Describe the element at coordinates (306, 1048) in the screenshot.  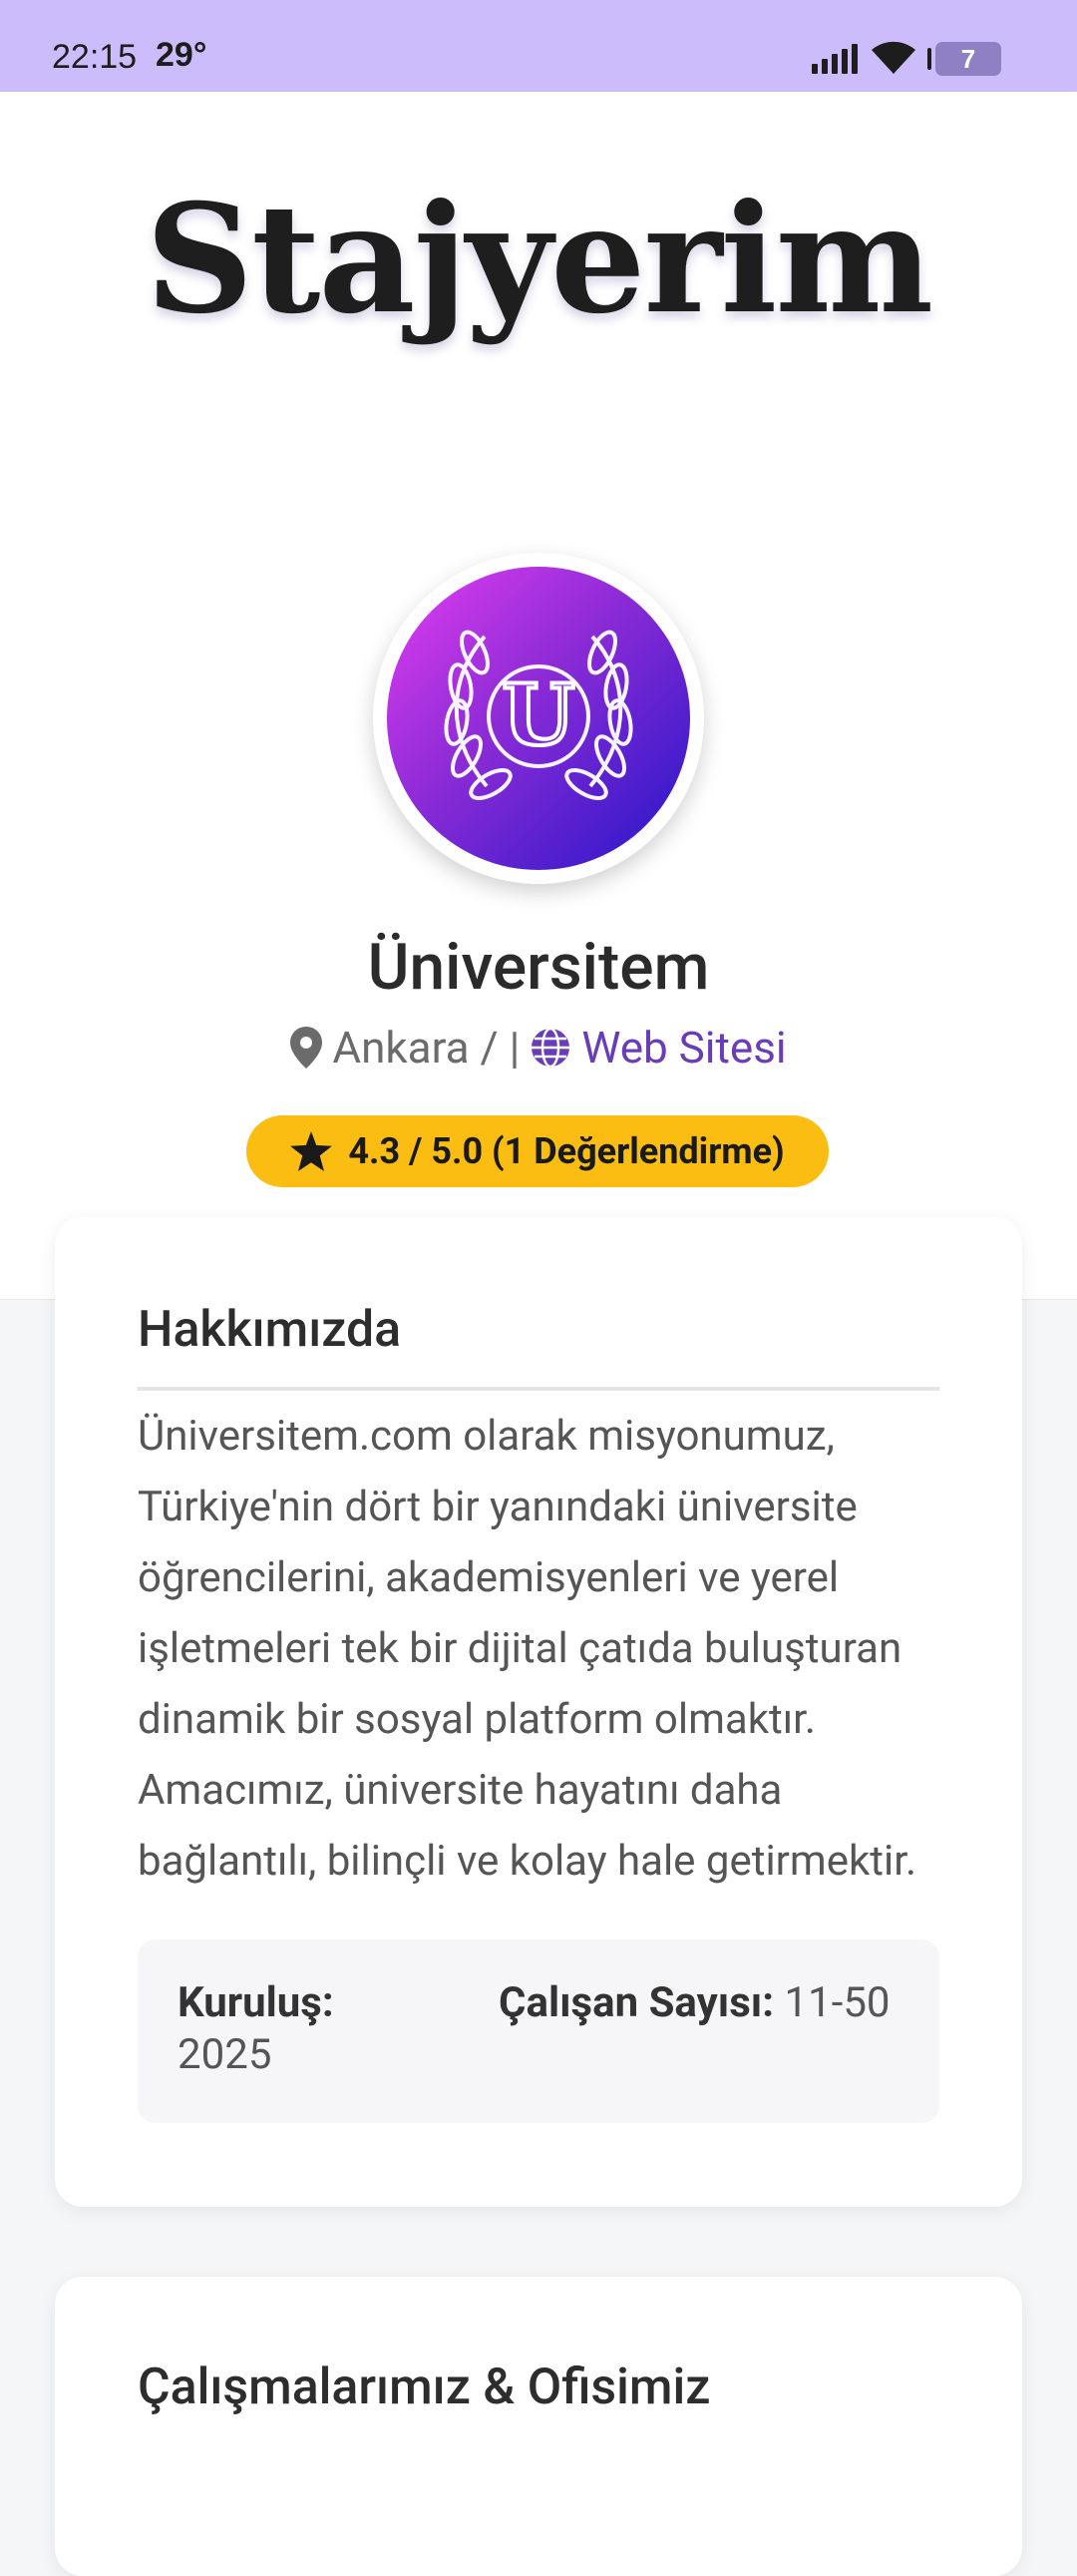
I see `location-pin-icon` at that location.